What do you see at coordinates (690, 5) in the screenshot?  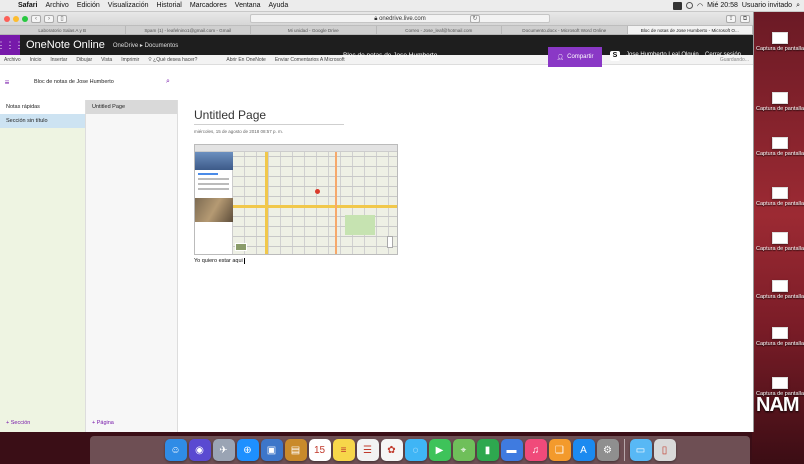 I see `time-machine-icon` at bounding box center [690, 5].